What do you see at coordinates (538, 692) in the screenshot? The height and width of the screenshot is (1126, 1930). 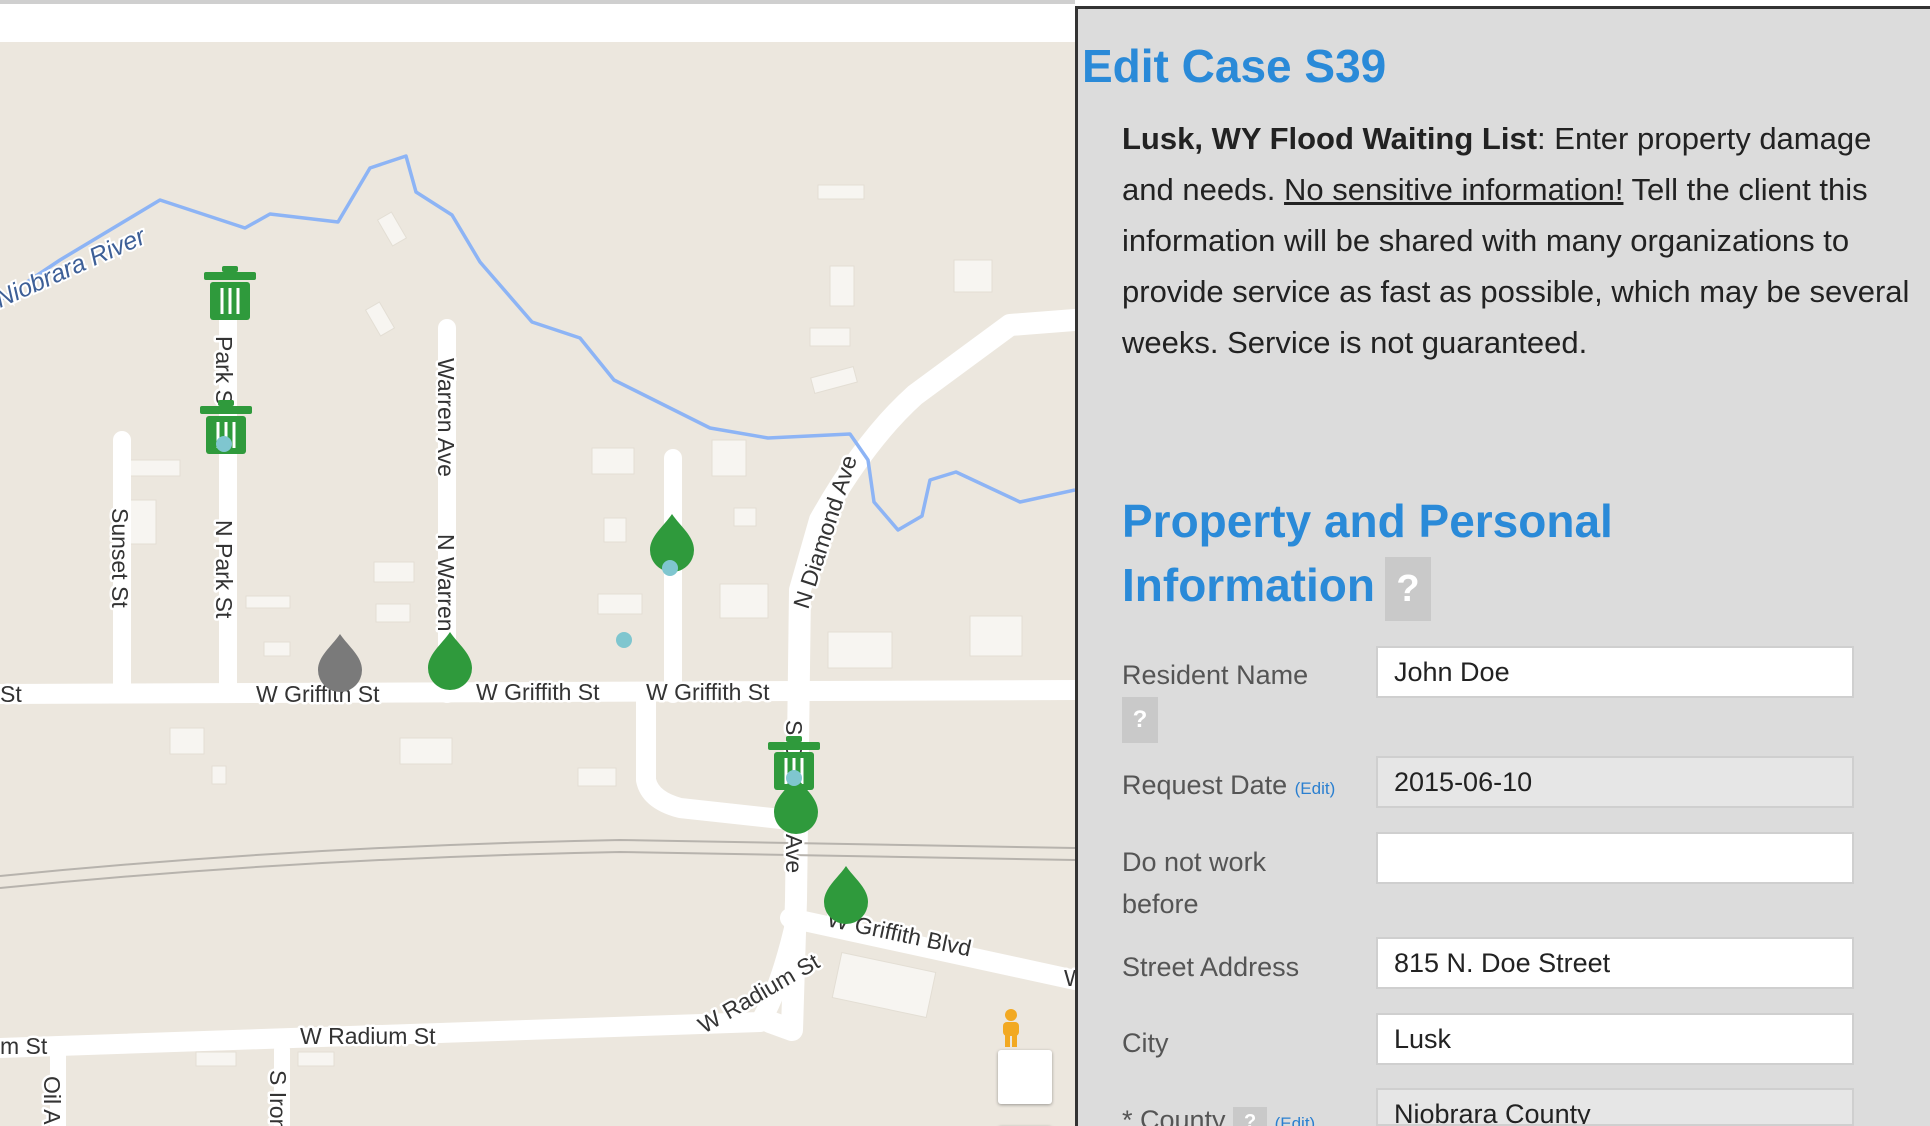 I see `label-w-griffith-st-2: W Griffith St` at bounding box center [538, 692].